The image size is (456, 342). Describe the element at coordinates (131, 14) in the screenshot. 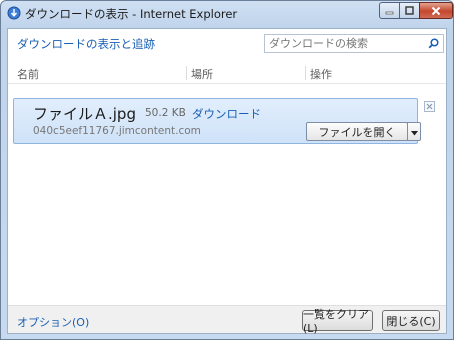

I see `window-title: ダウンロードの表示 - Internet Explorer` at that location.